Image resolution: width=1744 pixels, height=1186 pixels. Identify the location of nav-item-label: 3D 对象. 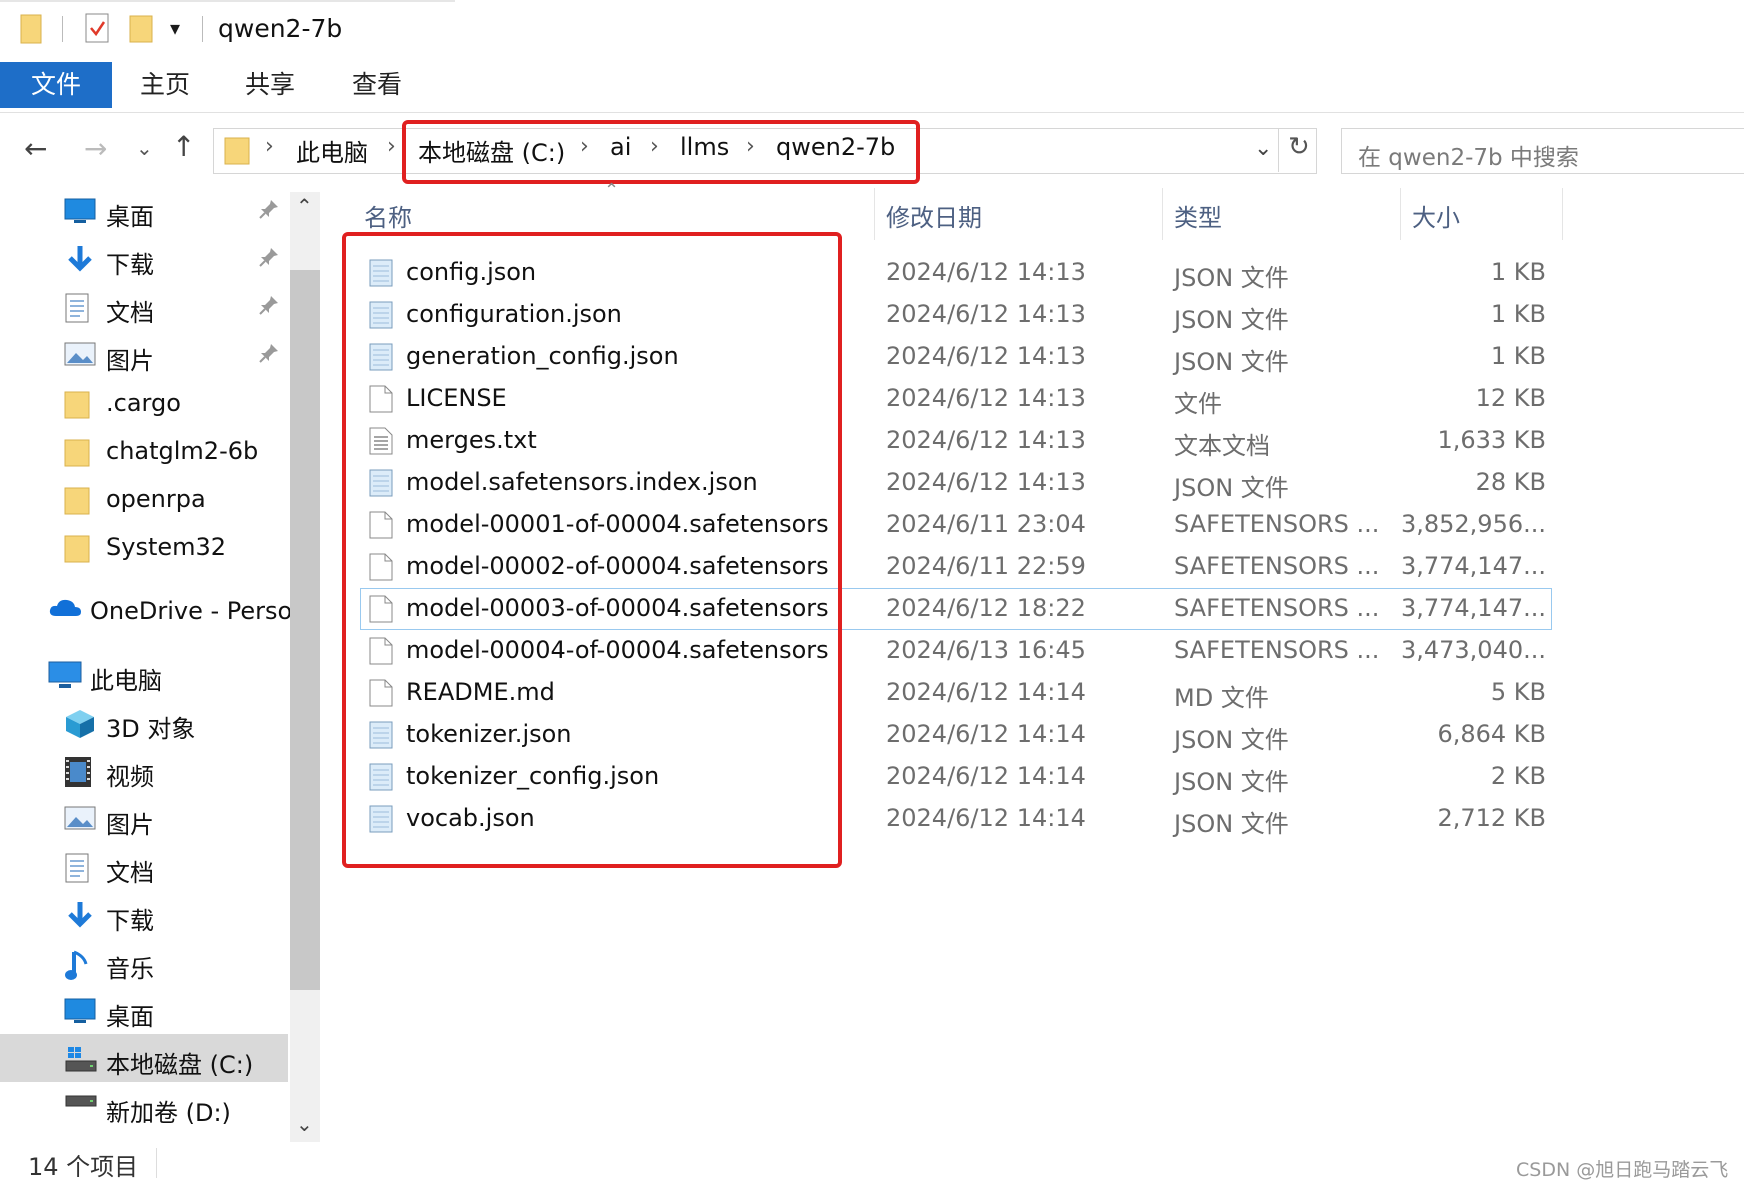
(151, 729).